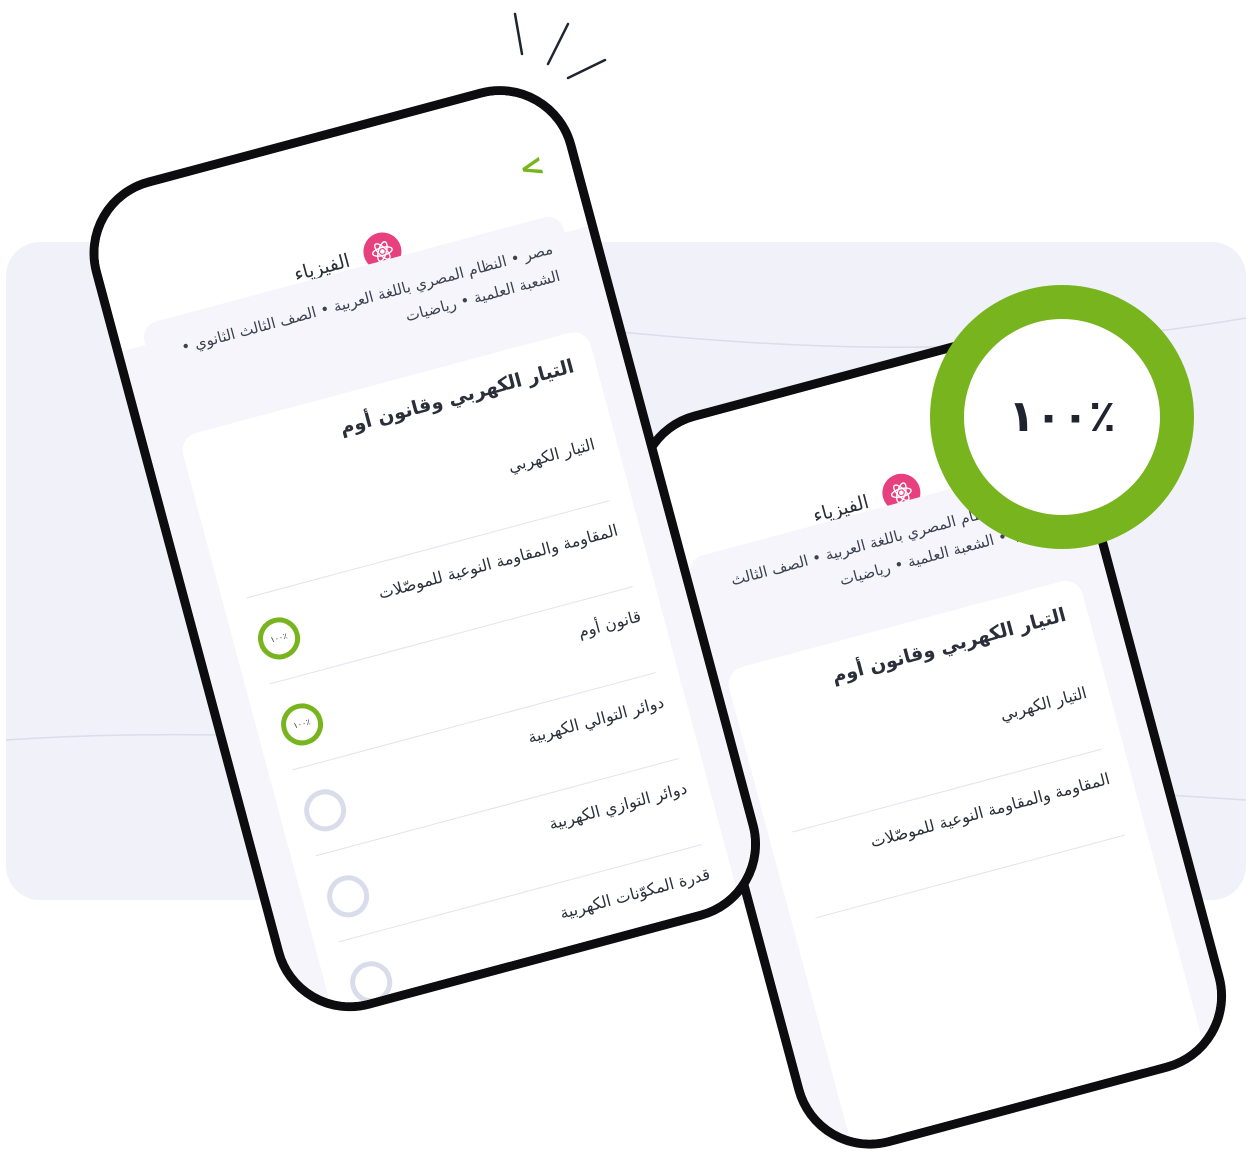 The width and height of the screenshot is (1248, 1166). What do you see at coordinates (560, 46) in the screenshot?
I see `sparkle-icon` at bounding box center [560, 46].